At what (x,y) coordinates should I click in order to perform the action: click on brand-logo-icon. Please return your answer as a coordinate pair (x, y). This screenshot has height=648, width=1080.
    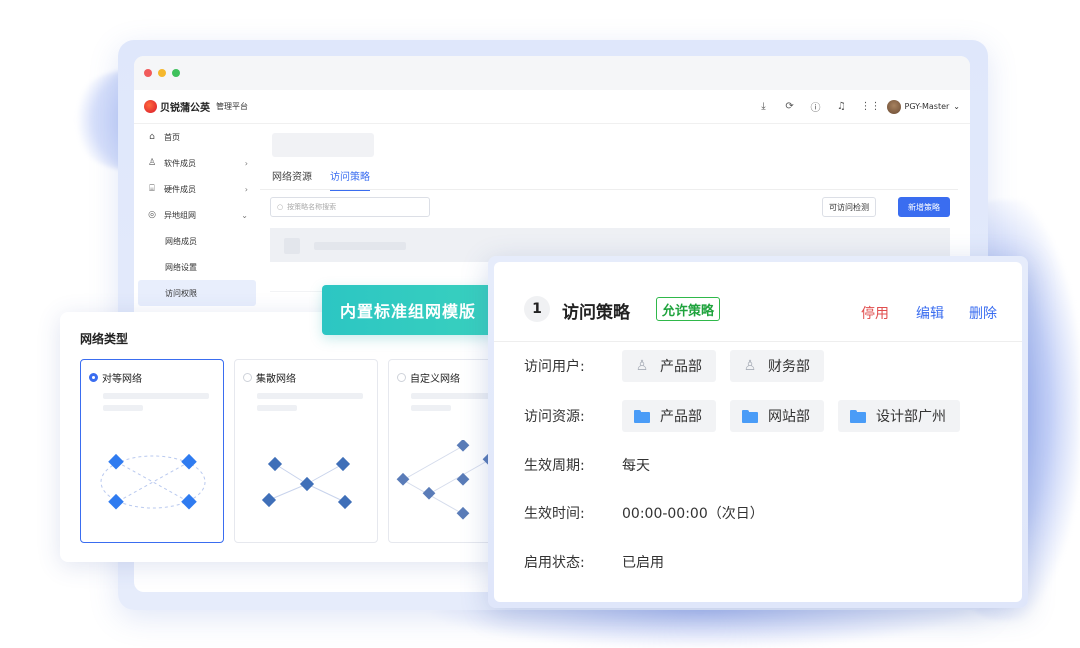
    Looking at the image, I should click on (150, 106).